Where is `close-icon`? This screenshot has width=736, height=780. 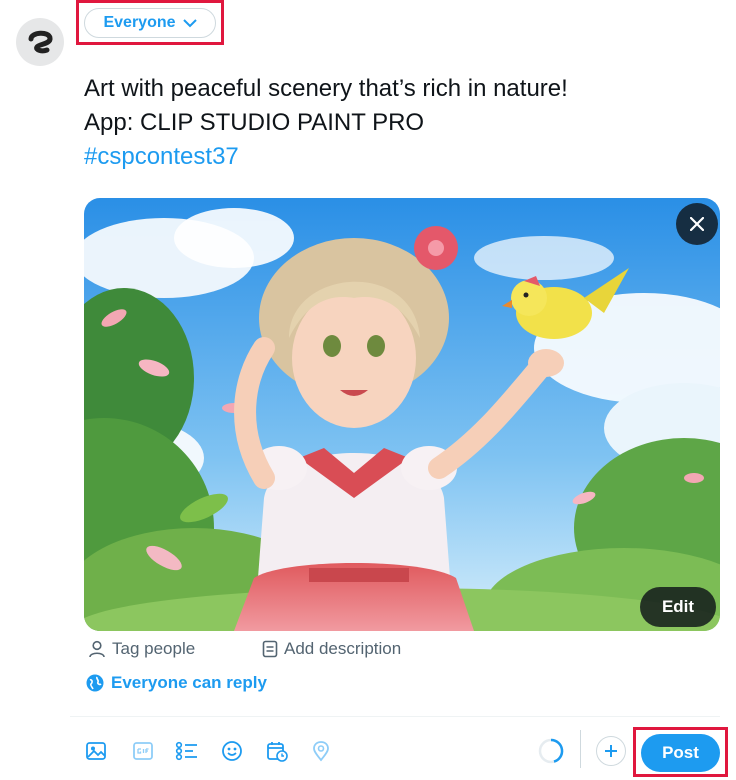
close-icon is located at coordinates (697, 224).